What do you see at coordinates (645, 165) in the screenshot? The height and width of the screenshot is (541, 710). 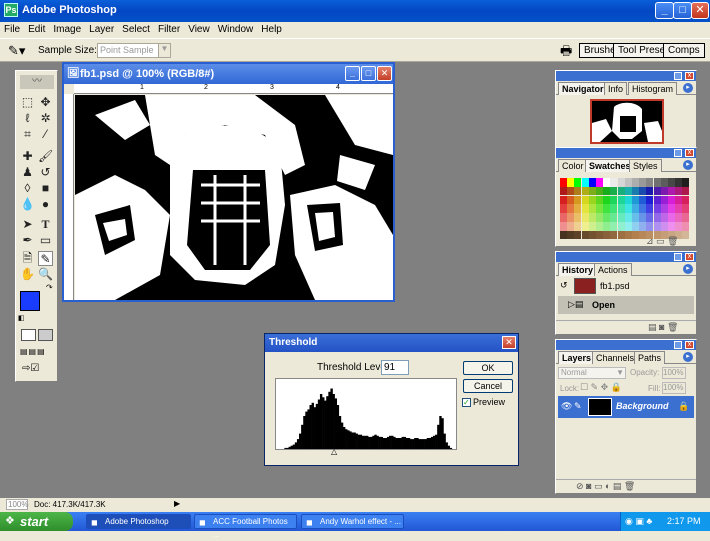 I see `tab-styles: Styles` at bounding box center [645, 165].